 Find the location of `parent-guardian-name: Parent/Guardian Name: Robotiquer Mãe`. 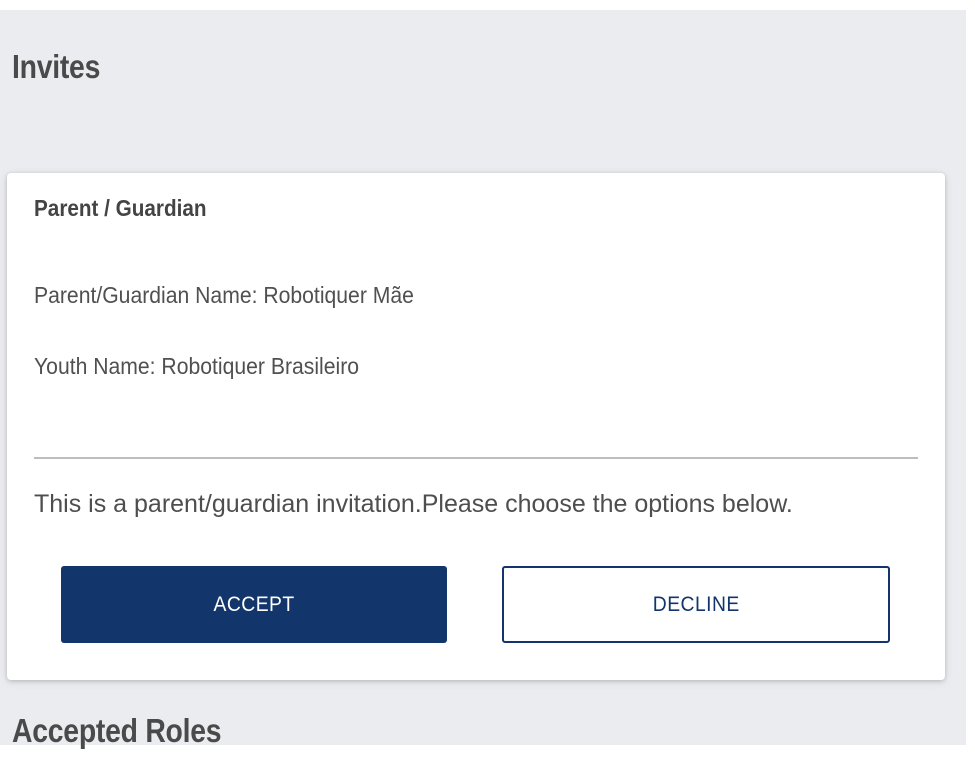

parent-guardian-name: Parent/Guardian Name: Robotiquer Mãe is located at coordinates (224, 295).